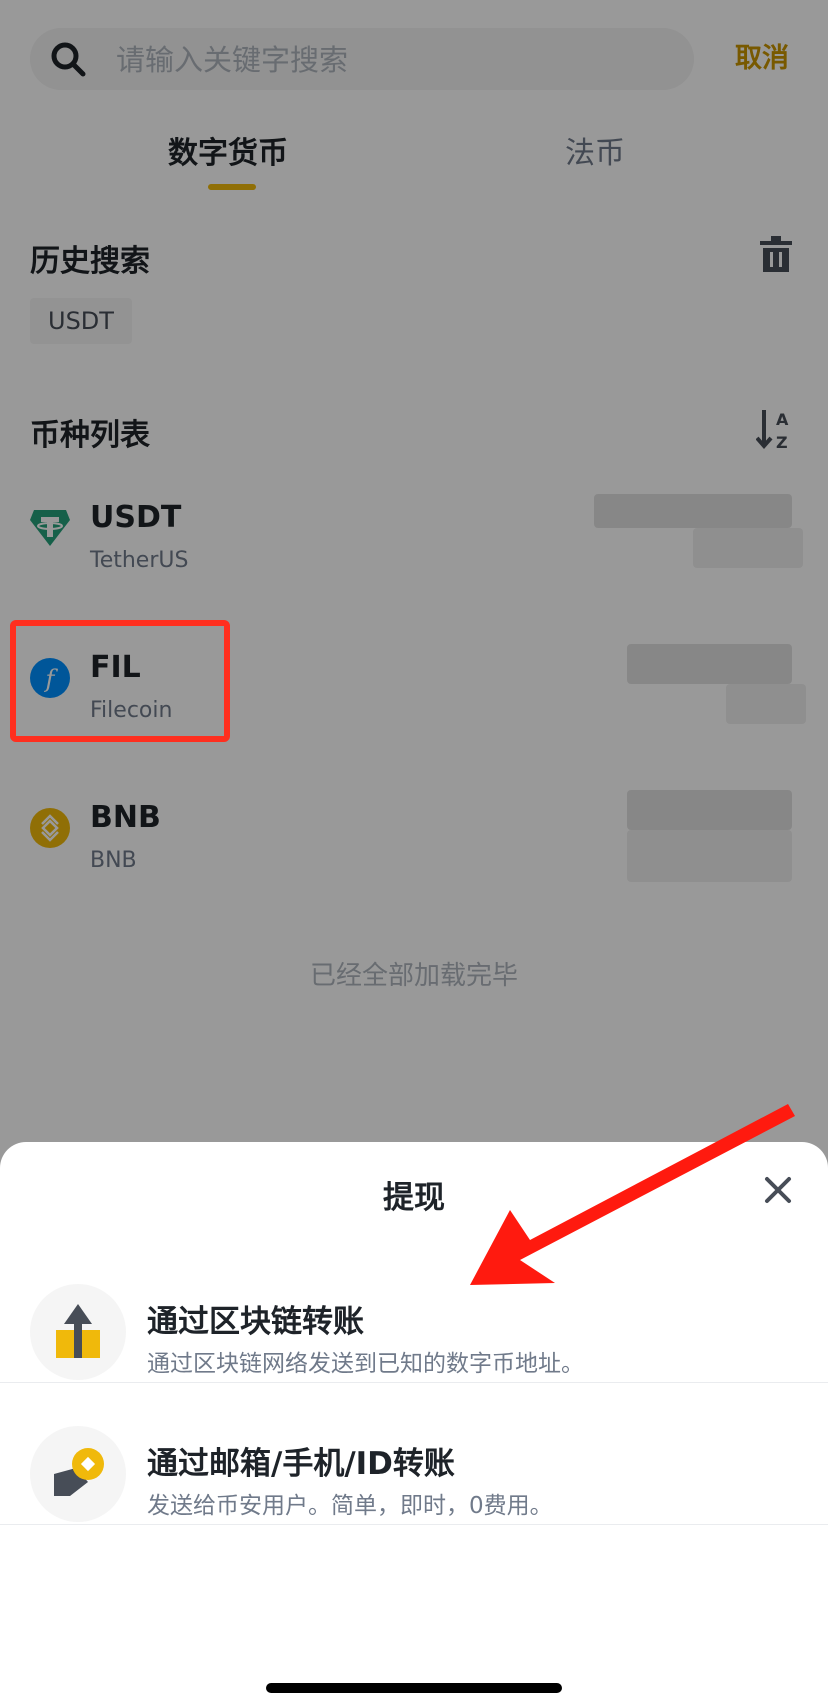 This screenshot has height=1707, width=828. Describe the element at coordinates (78, 1474) in the screenshot. I see `pay-icon` at that location.